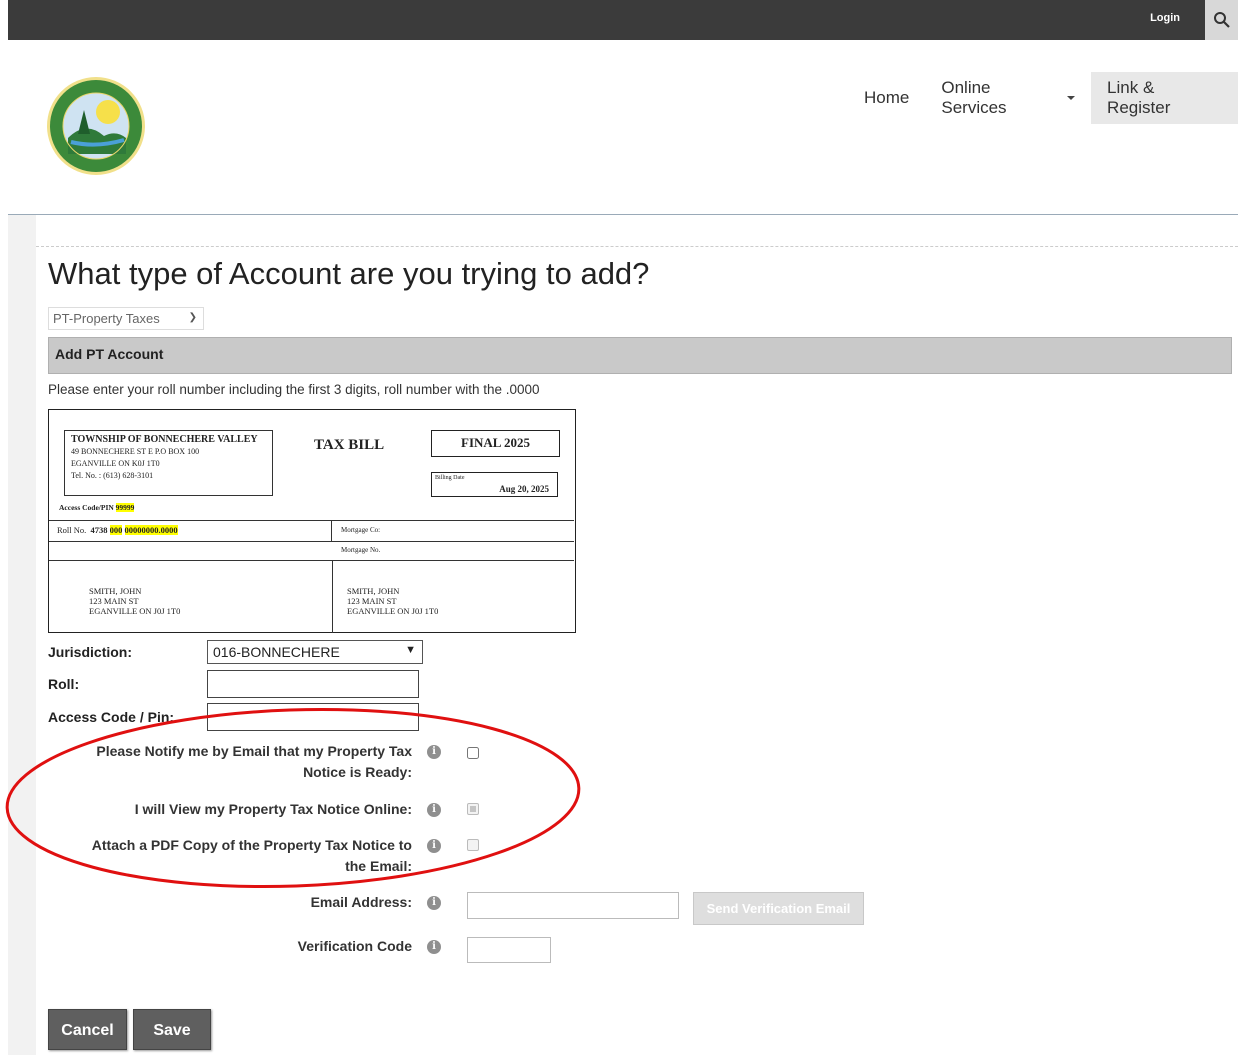 The height and width of the screenshot is (1055, 1238). I want to click on bill-mortgage-no: Mortgage No., so click(361, 550).